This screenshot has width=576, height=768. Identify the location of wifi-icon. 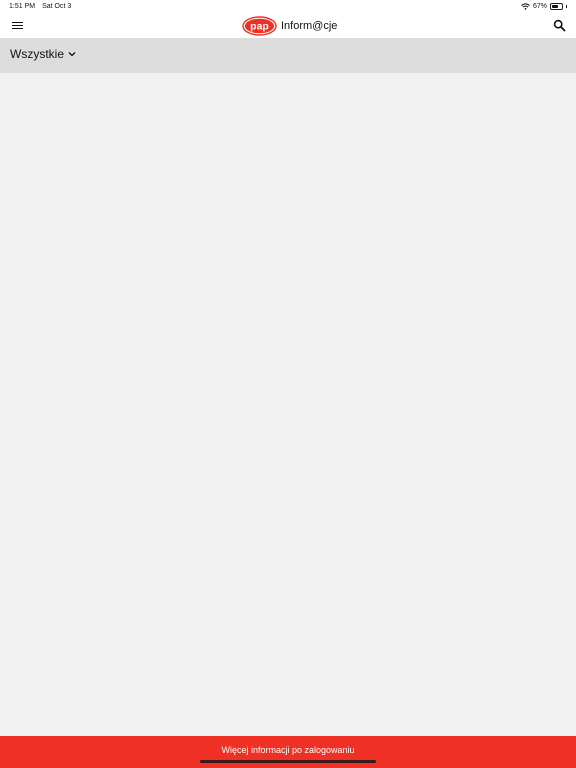
(525, 6).